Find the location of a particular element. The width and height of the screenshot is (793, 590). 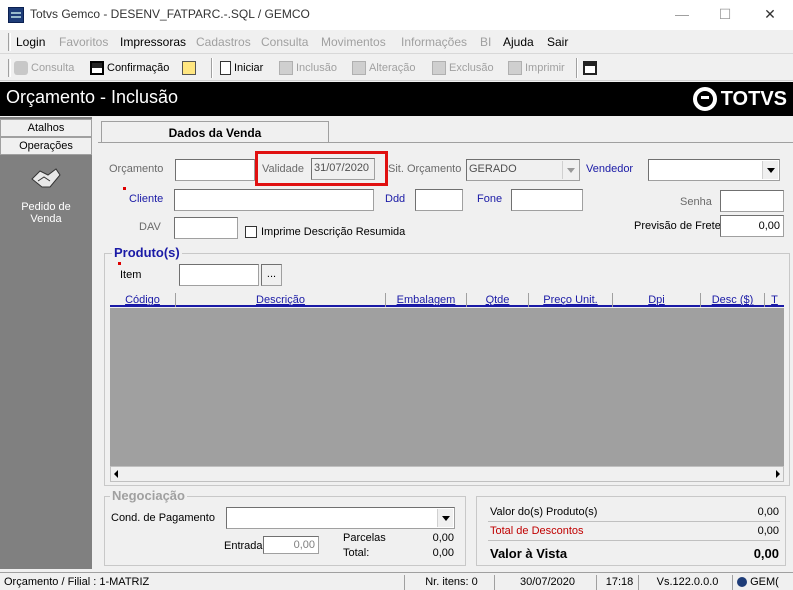

status-filial: Orçamento / Filial : 1-MATRIZ is located at coordinates (77, 582).